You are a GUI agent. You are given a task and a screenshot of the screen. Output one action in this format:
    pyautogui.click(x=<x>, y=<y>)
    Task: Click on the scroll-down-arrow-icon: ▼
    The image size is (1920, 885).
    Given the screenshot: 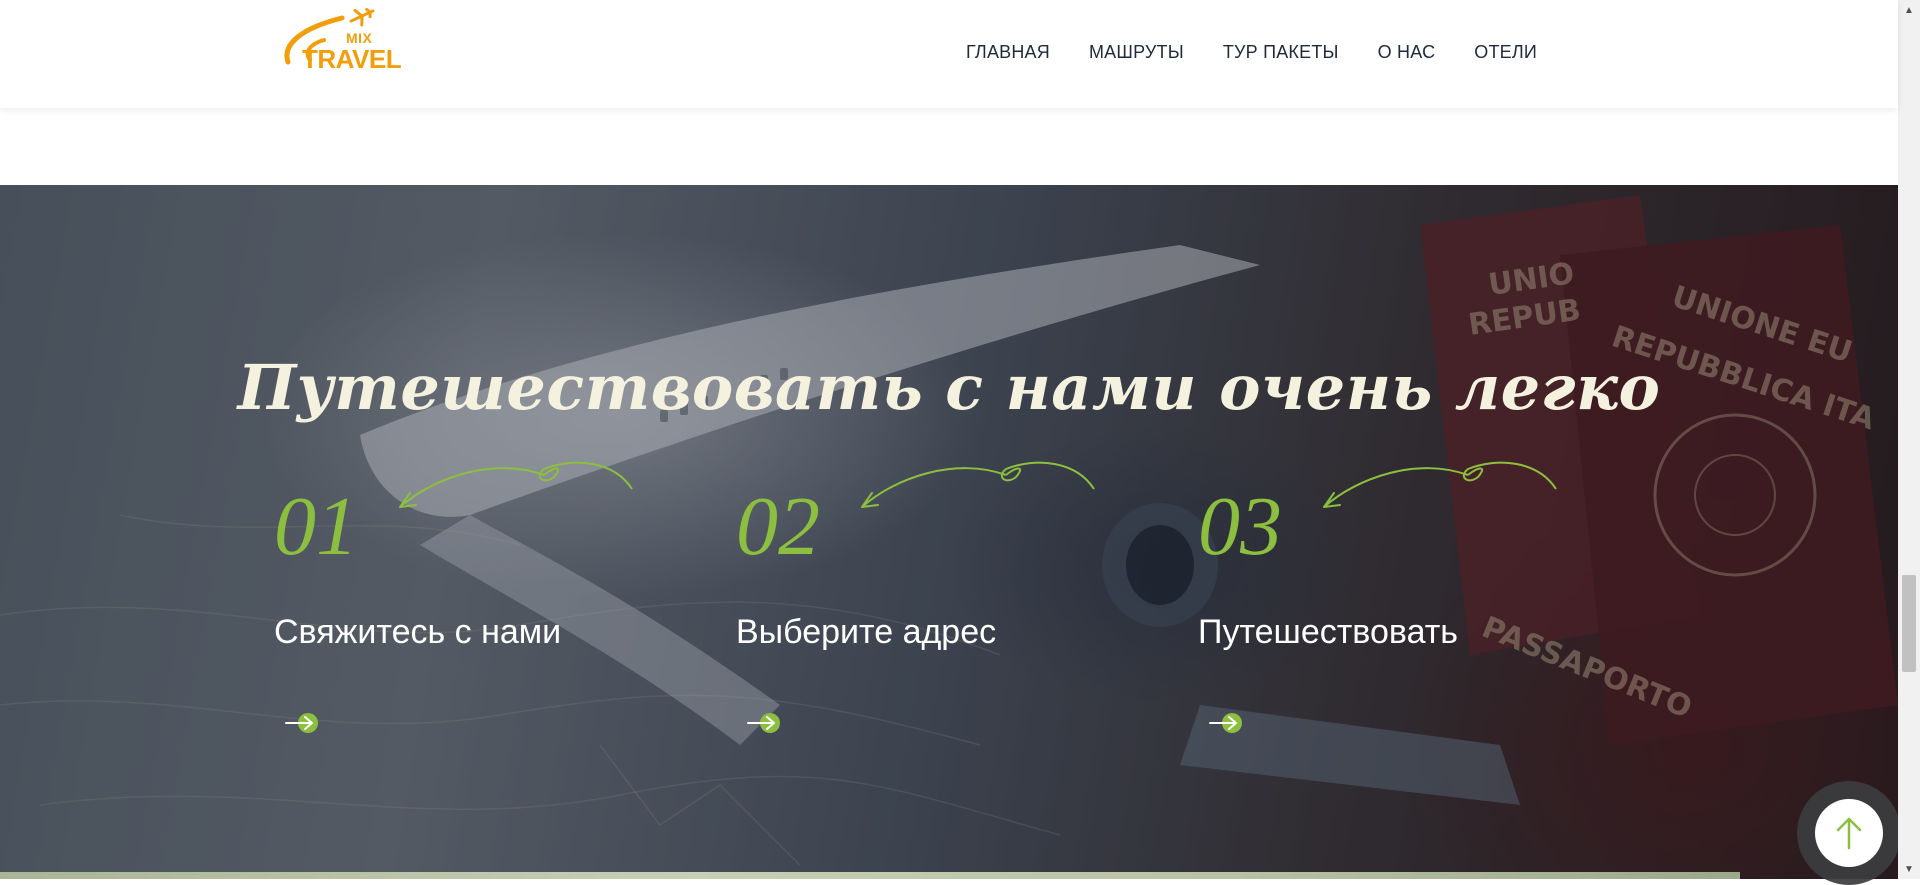 What is the action you would take?
    pyautogui.click(x=1909, y=869)
    